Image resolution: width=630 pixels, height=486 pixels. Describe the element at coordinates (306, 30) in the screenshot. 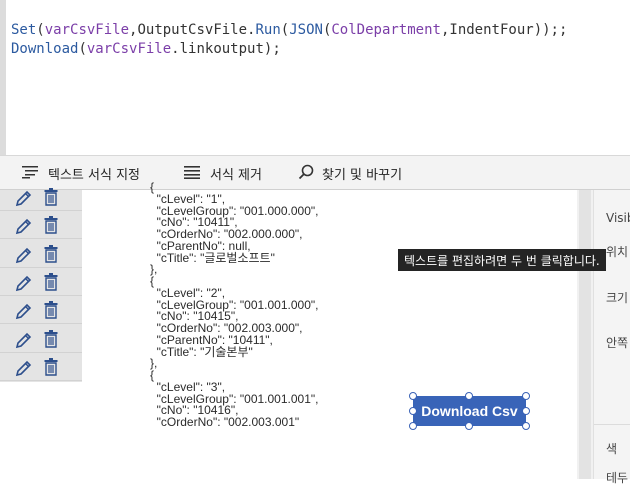

I see `code-token: JSON` at that location.